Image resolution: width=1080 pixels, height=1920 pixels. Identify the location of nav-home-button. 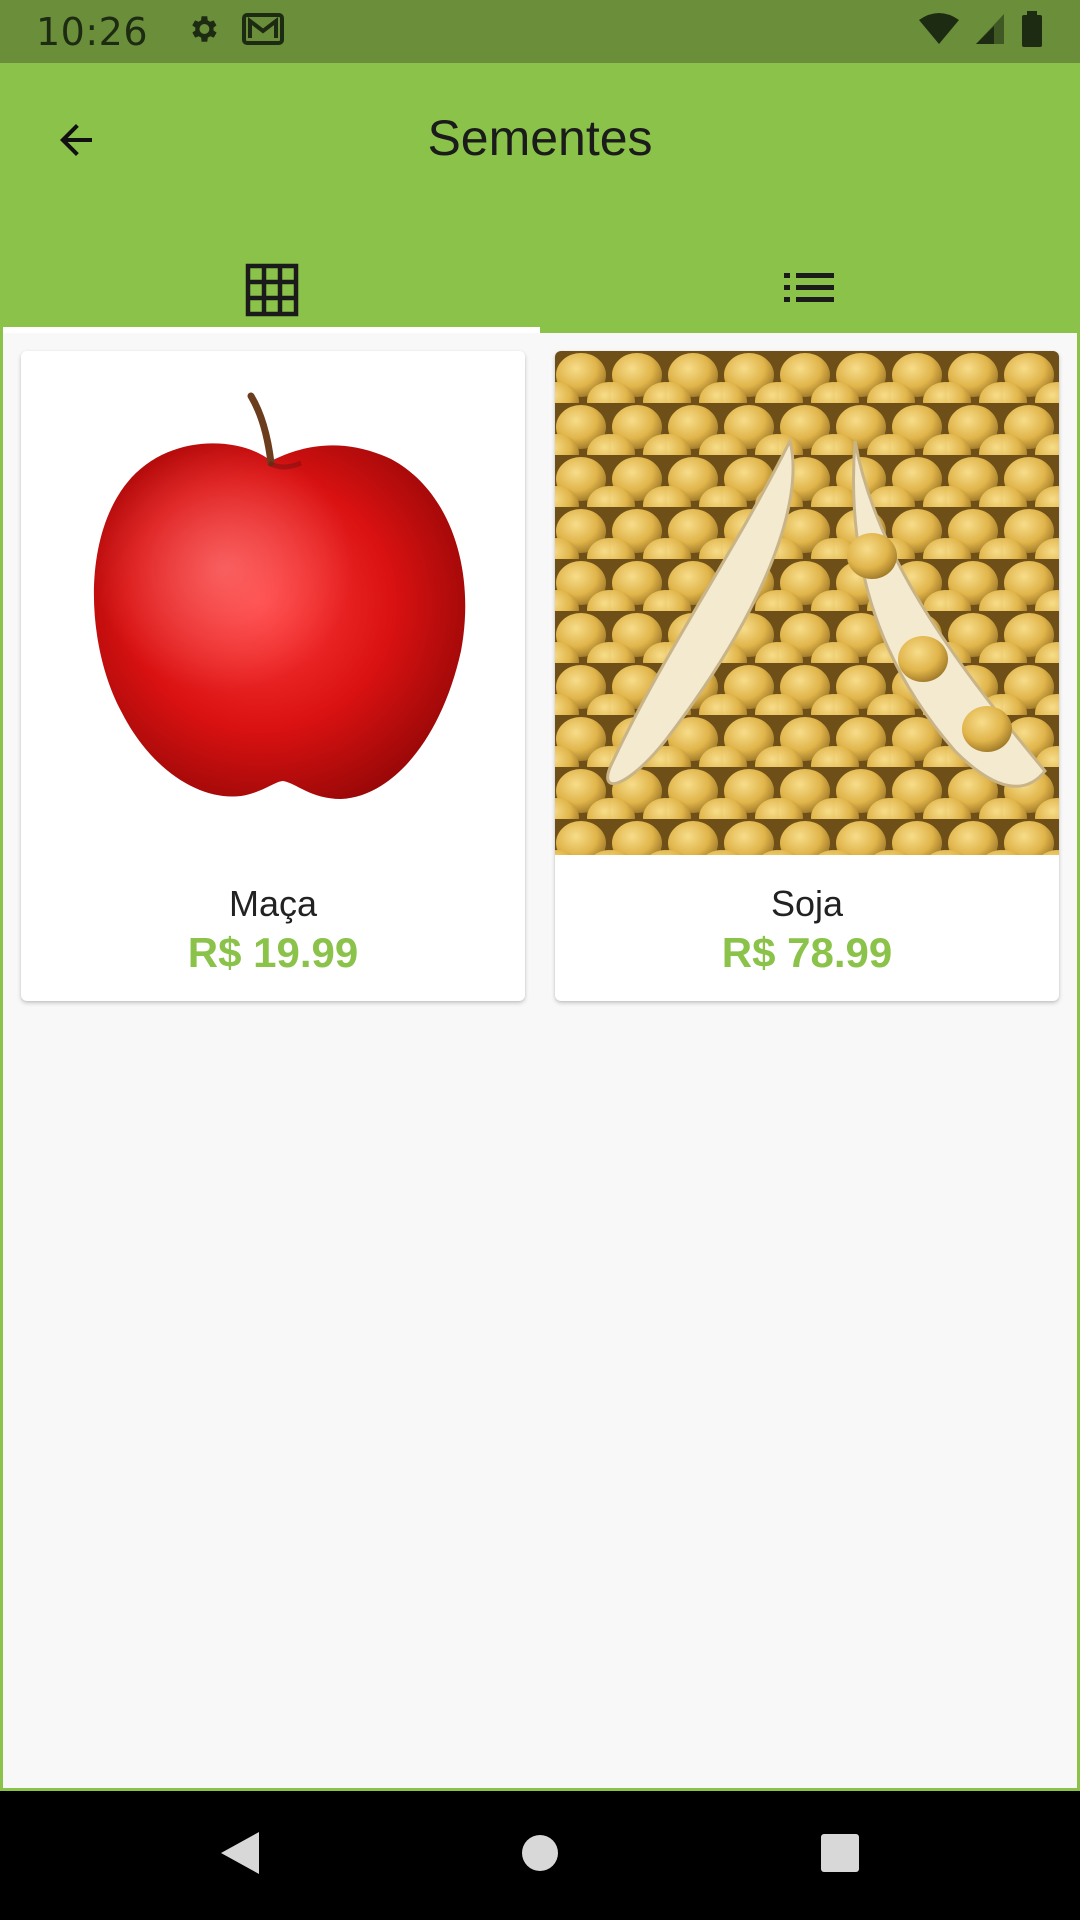
(540, 1855).